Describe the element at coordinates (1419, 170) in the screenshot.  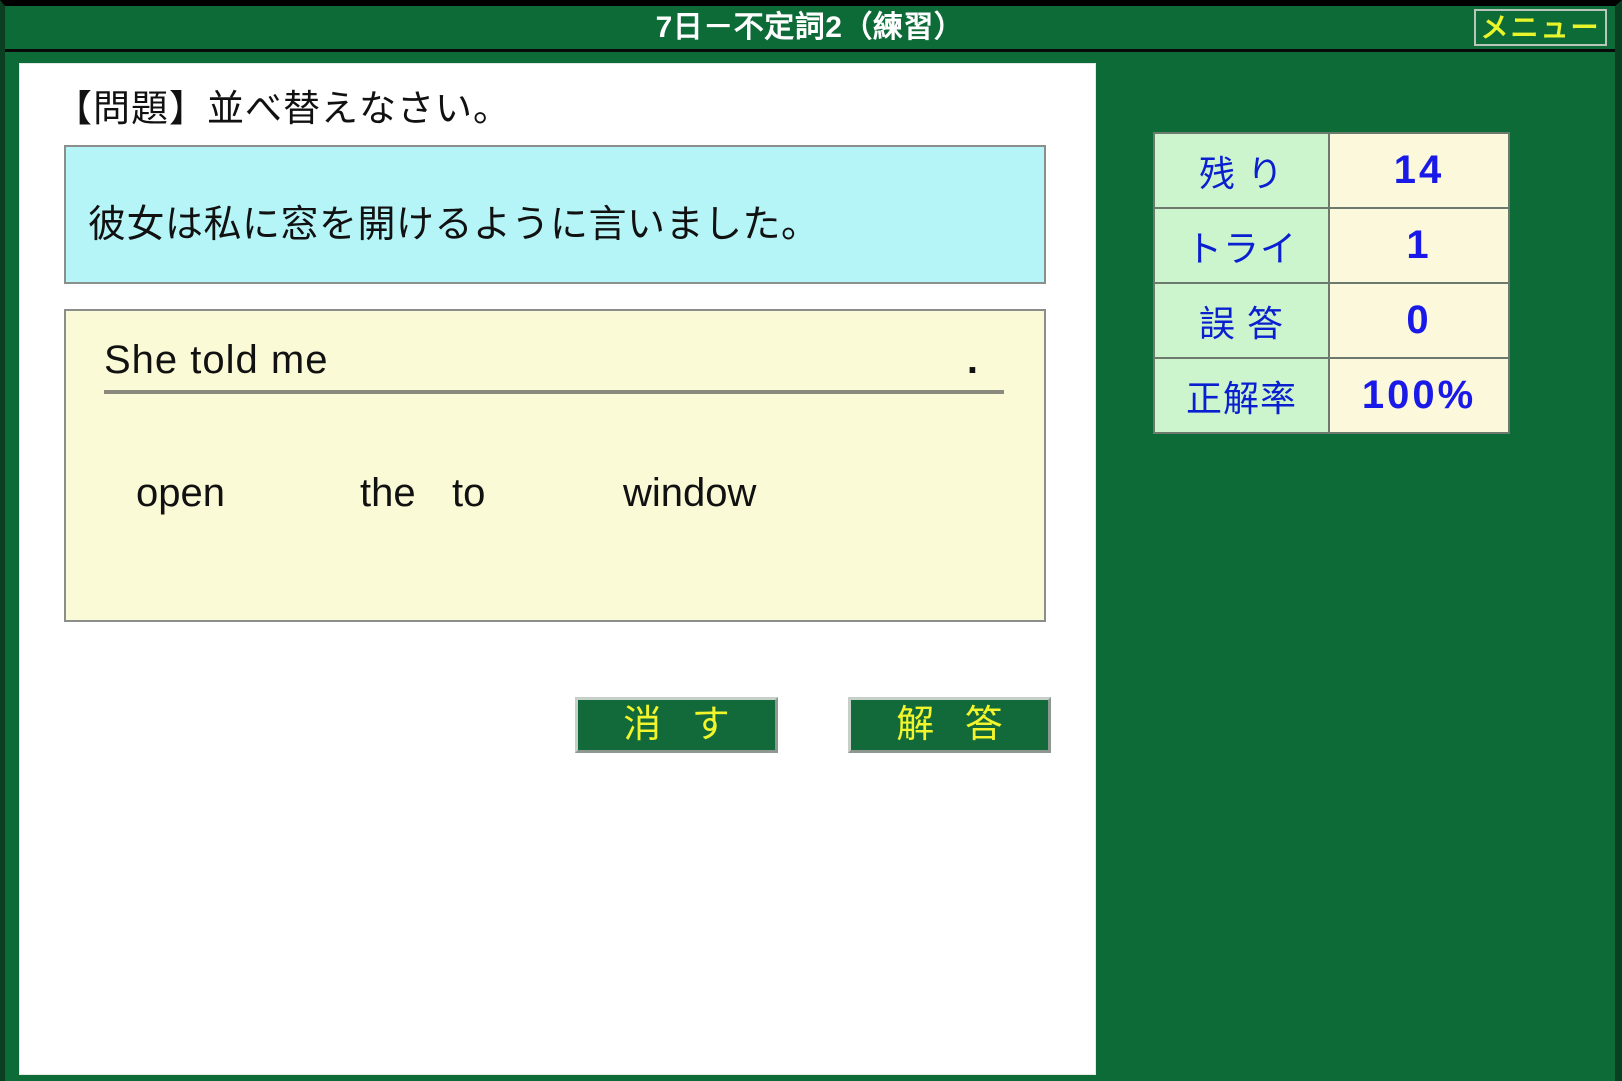
I see `stat-value-remaining: 14` at that location.